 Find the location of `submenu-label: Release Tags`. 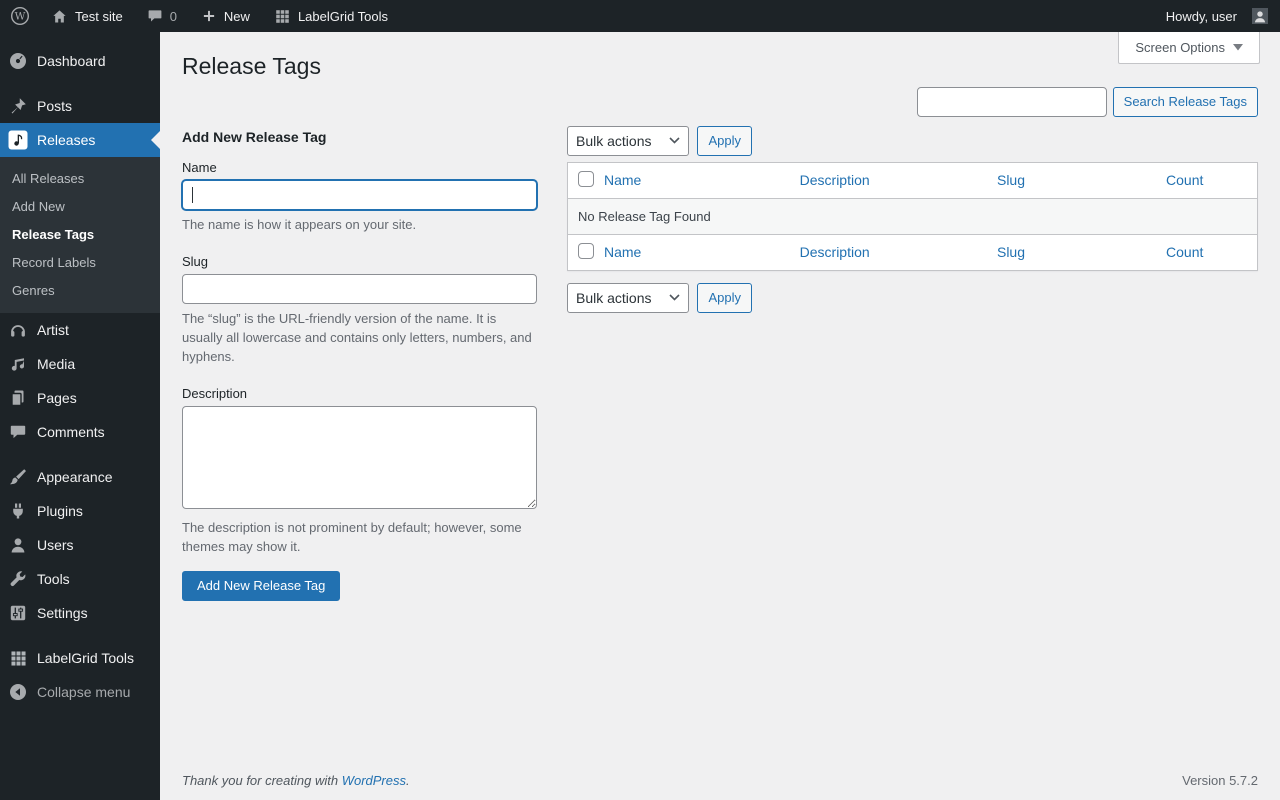

submenu-label: Release Tags is located at coordinates (53, 234).